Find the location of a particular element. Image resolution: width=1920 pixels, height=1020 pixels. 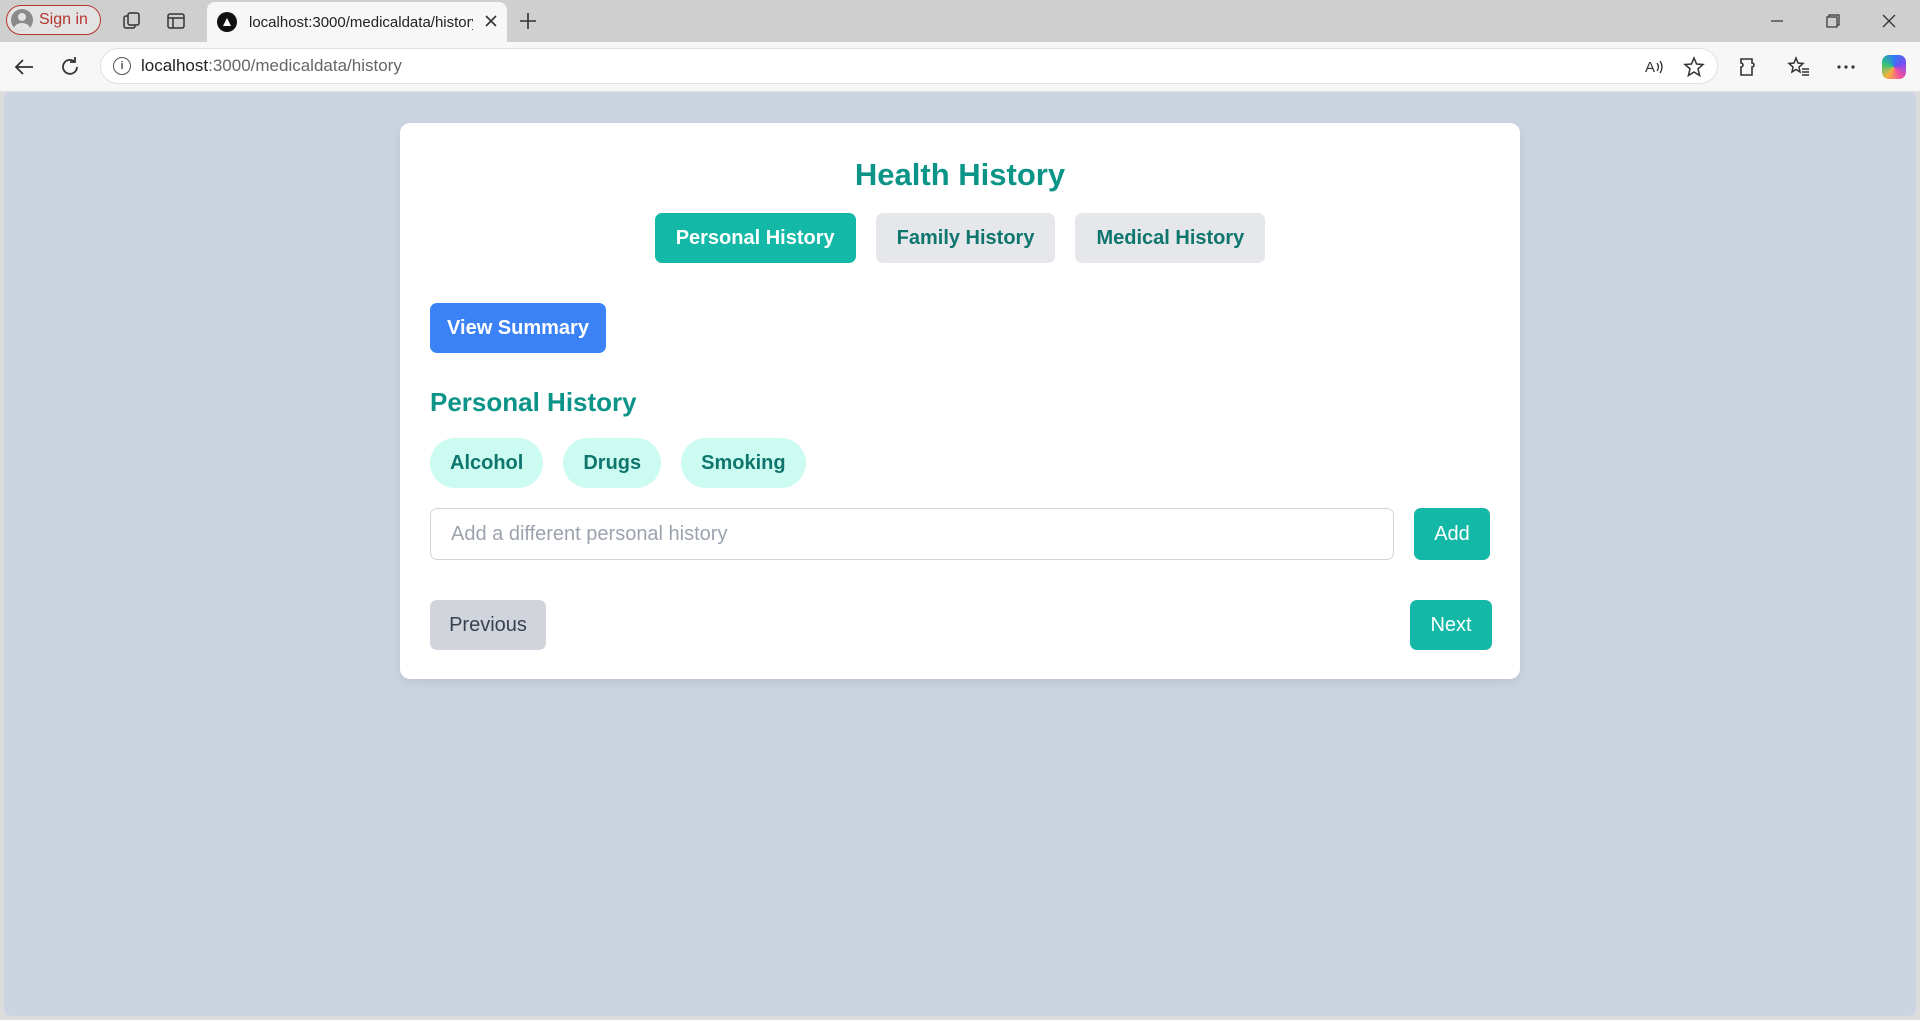

view-summary-button: View Summary is located at coordinates (518, 328).